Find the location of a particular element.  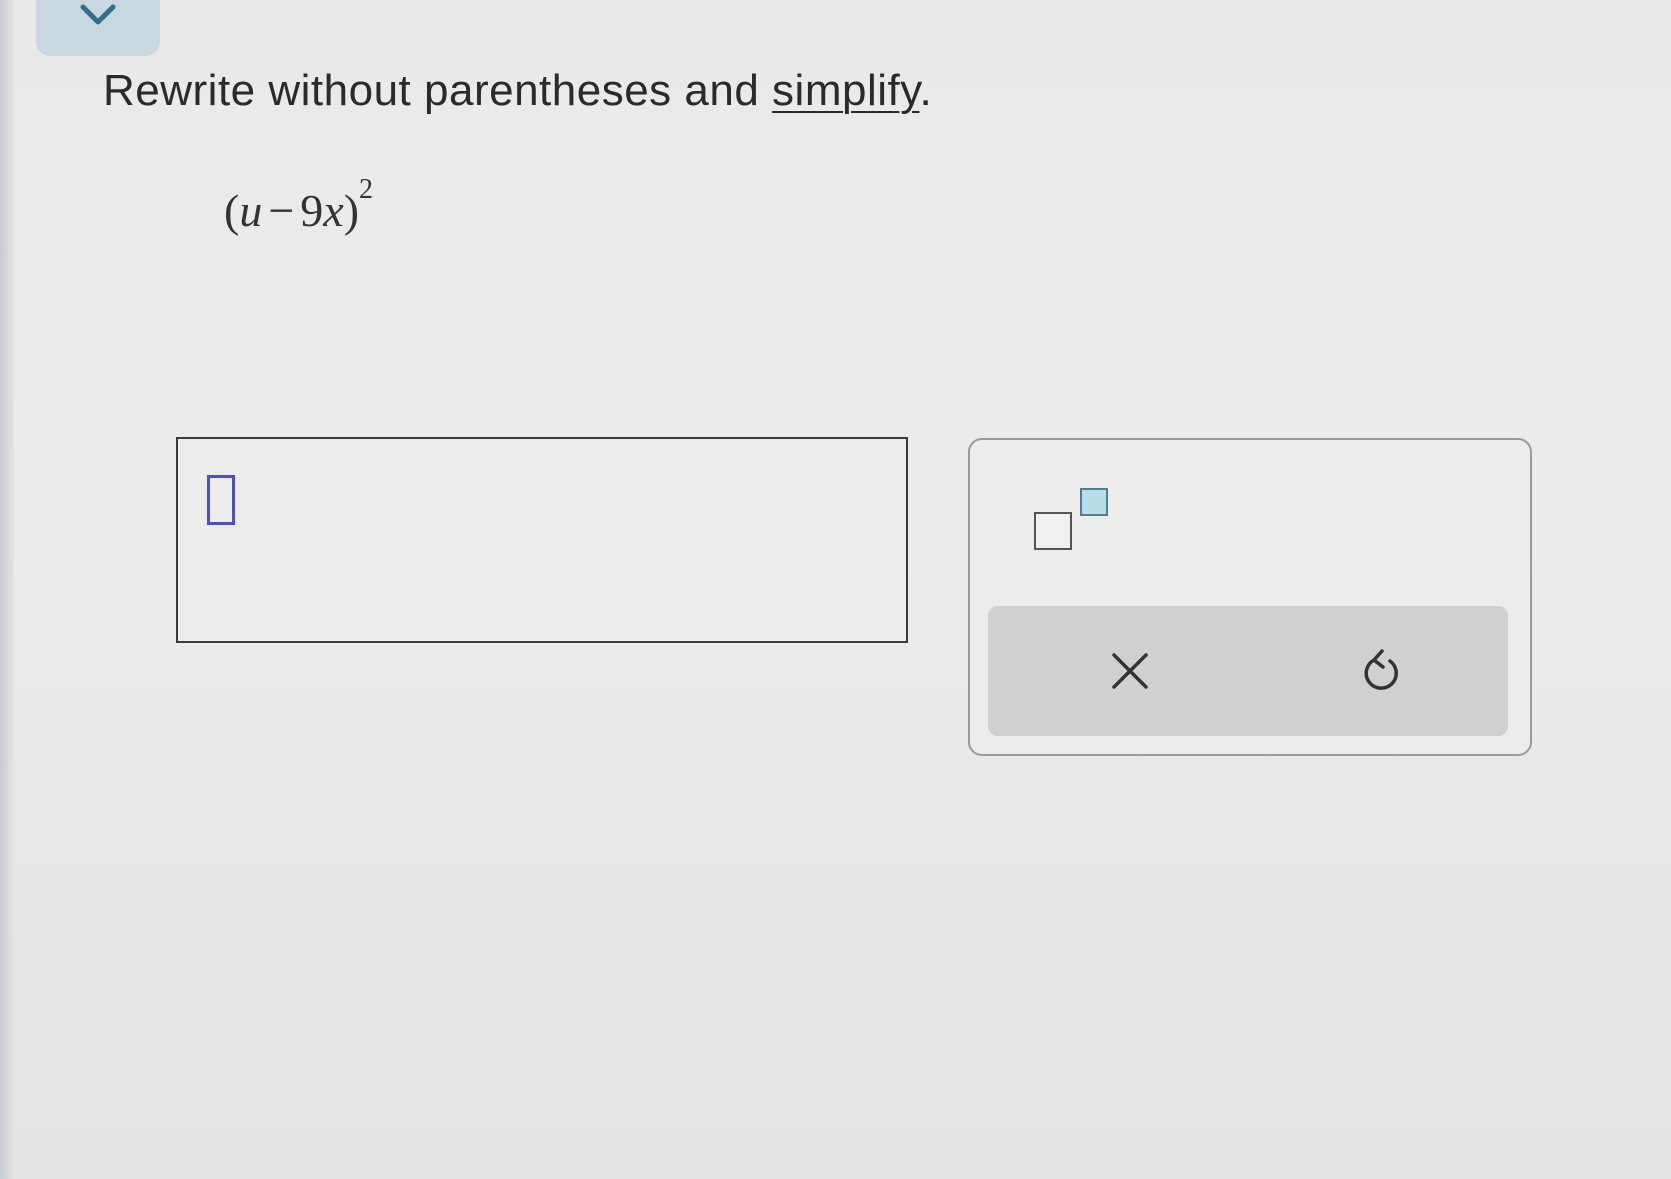

expression-close-paren: ) is located at coordinates (351, 210).